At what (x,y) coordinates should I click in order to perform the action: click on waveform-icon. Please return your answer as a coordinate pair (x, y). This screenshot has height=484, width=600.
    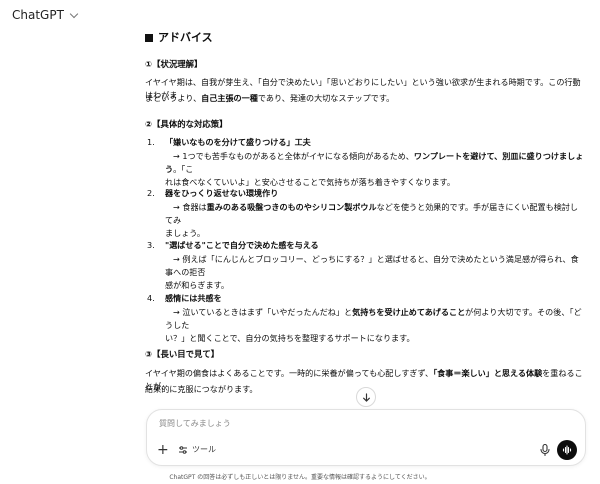
    Looking at the image, I should click on (567, 450).